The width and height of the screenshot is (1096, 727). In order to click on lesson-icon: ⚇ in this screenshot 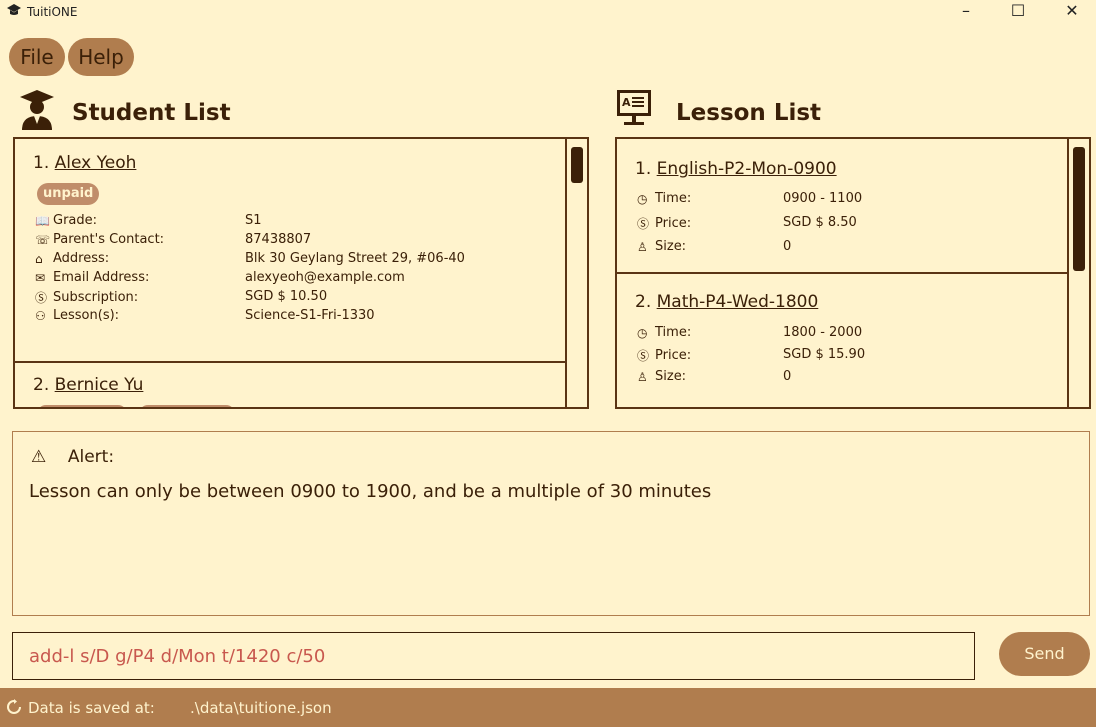, I will do `click(40, 315)`.